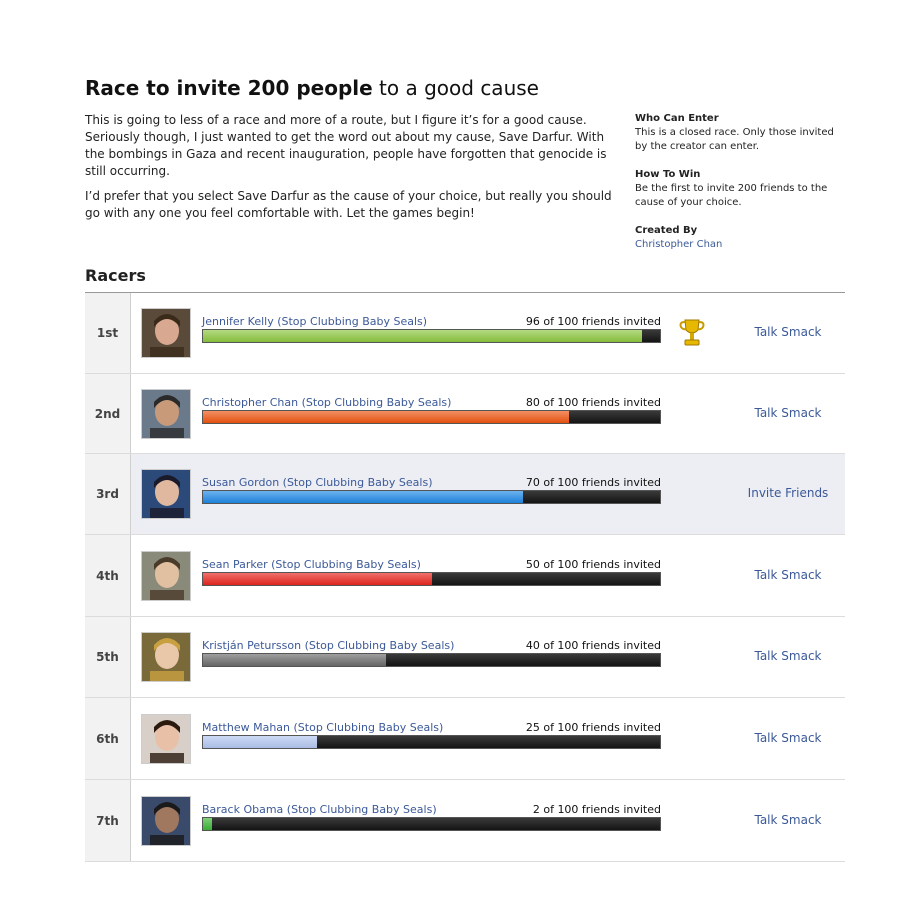 Image resolution: width=914 pixels, height=905 pixels. Describe the element at coordinates (229, 88) in the screenshot. I see `page-title-bold: Race to invite 200 people` at that location.